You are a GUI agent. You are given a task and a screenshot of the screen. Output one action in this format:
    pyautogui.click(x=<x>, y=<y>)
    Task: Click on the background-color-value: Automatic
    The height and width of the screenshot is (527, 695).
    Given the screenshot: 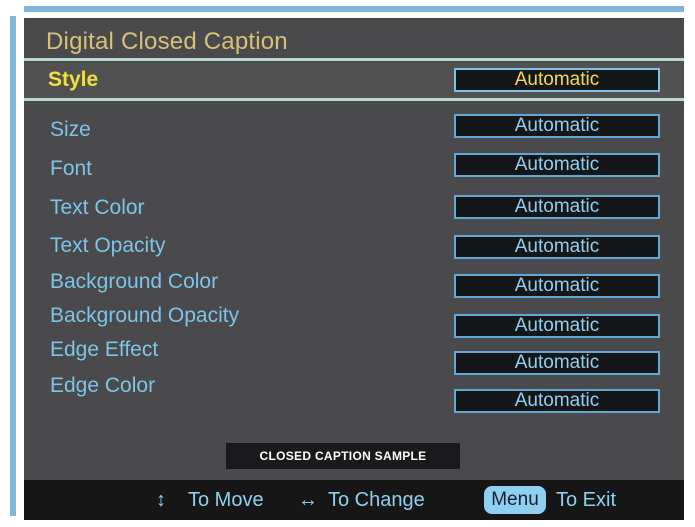 What is the action you would take?
    pyautogui.click(x=557, y=286)
    